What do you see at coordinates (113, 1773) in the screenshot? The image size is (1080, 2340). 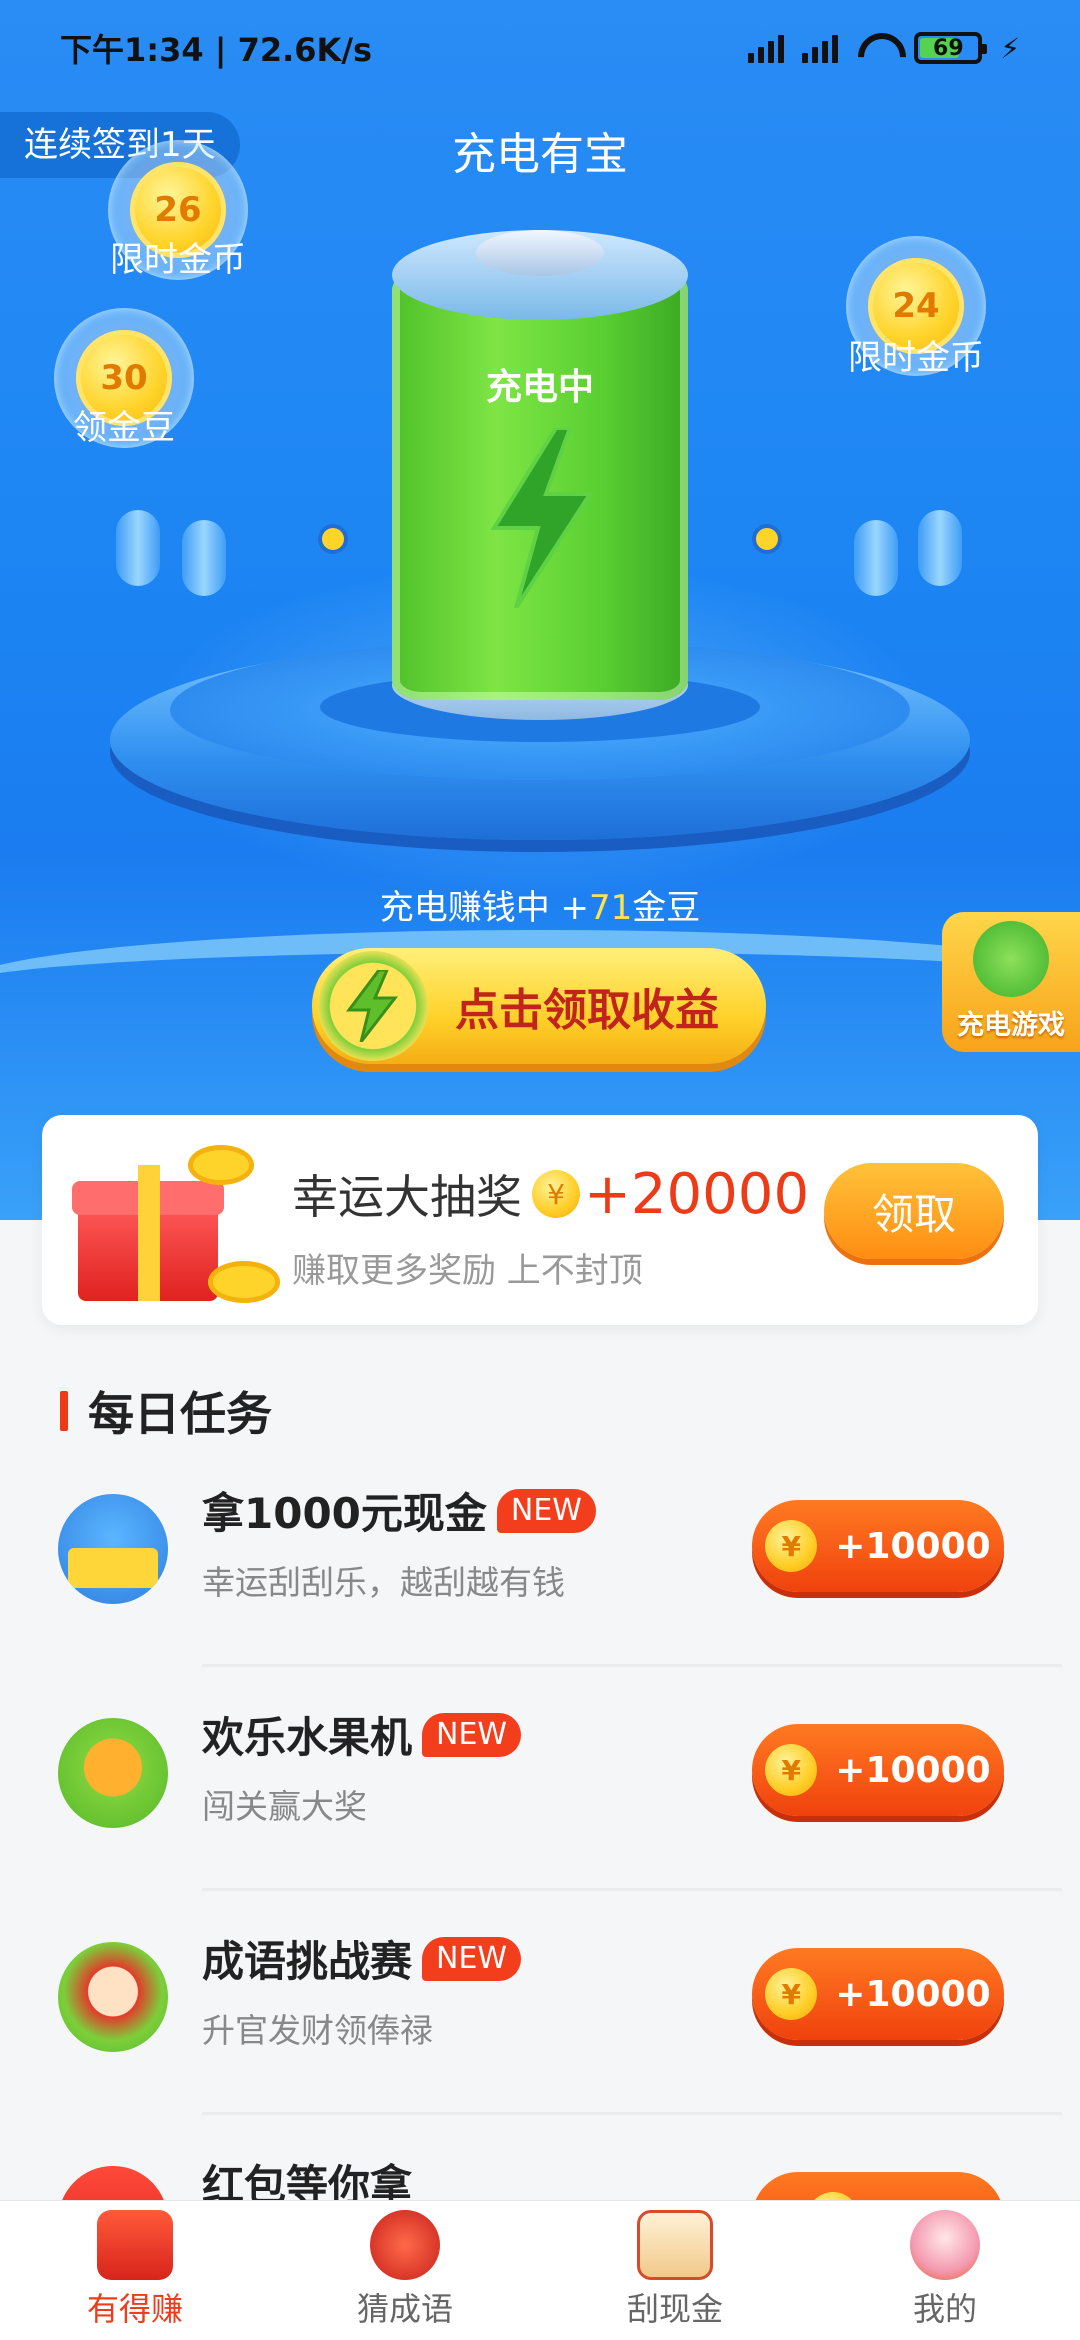 I see `fruit-machine-icon` at bounding box center [113, 1773].